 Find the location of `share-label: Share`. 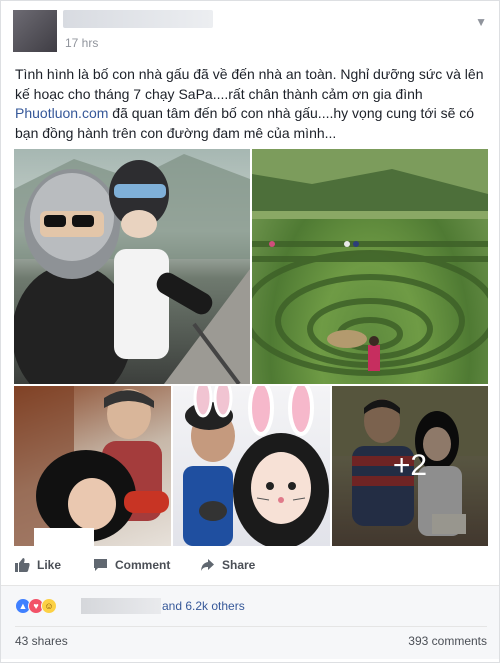

share-label: Share is located at coordinates (239, 565).